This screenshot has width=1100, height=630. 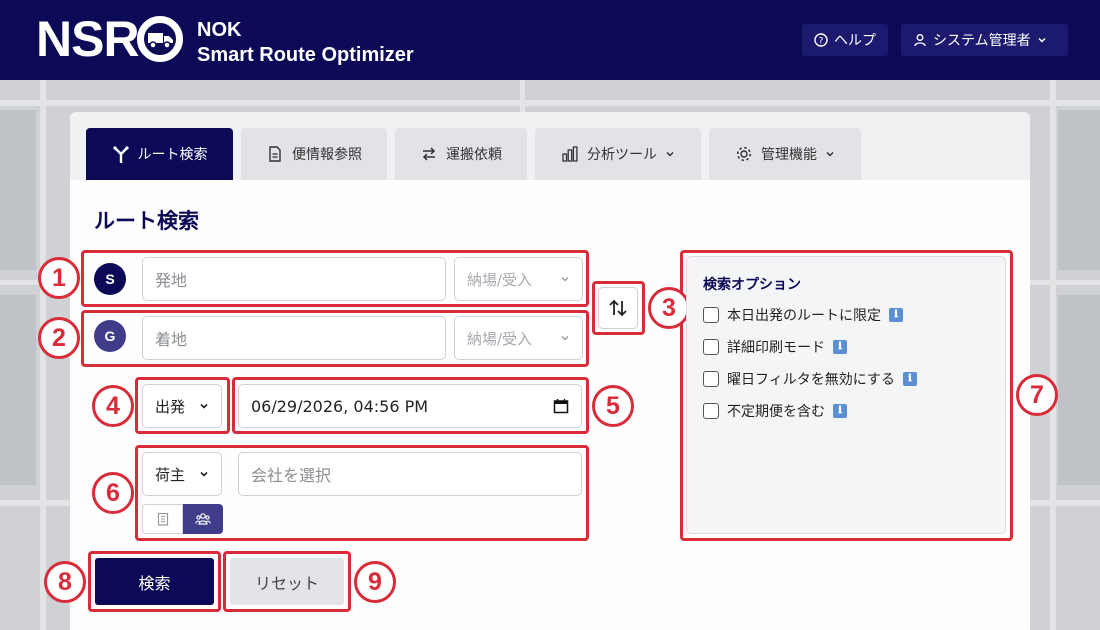 I want to click on time-mode-select: 出発, so click(x=182, y=406).